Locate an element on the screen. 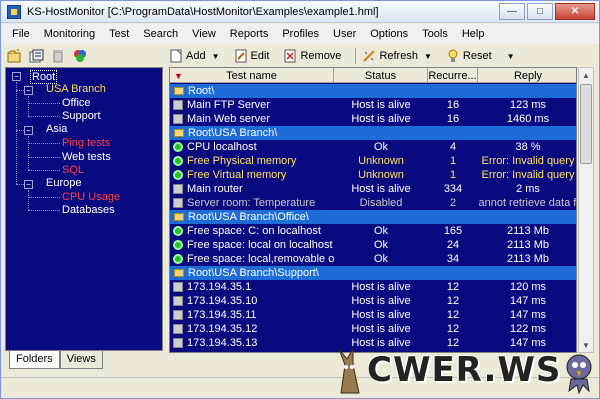  test-row: Main Web server Host is alive 16 1460 ms is located at coordinates (373, 119).